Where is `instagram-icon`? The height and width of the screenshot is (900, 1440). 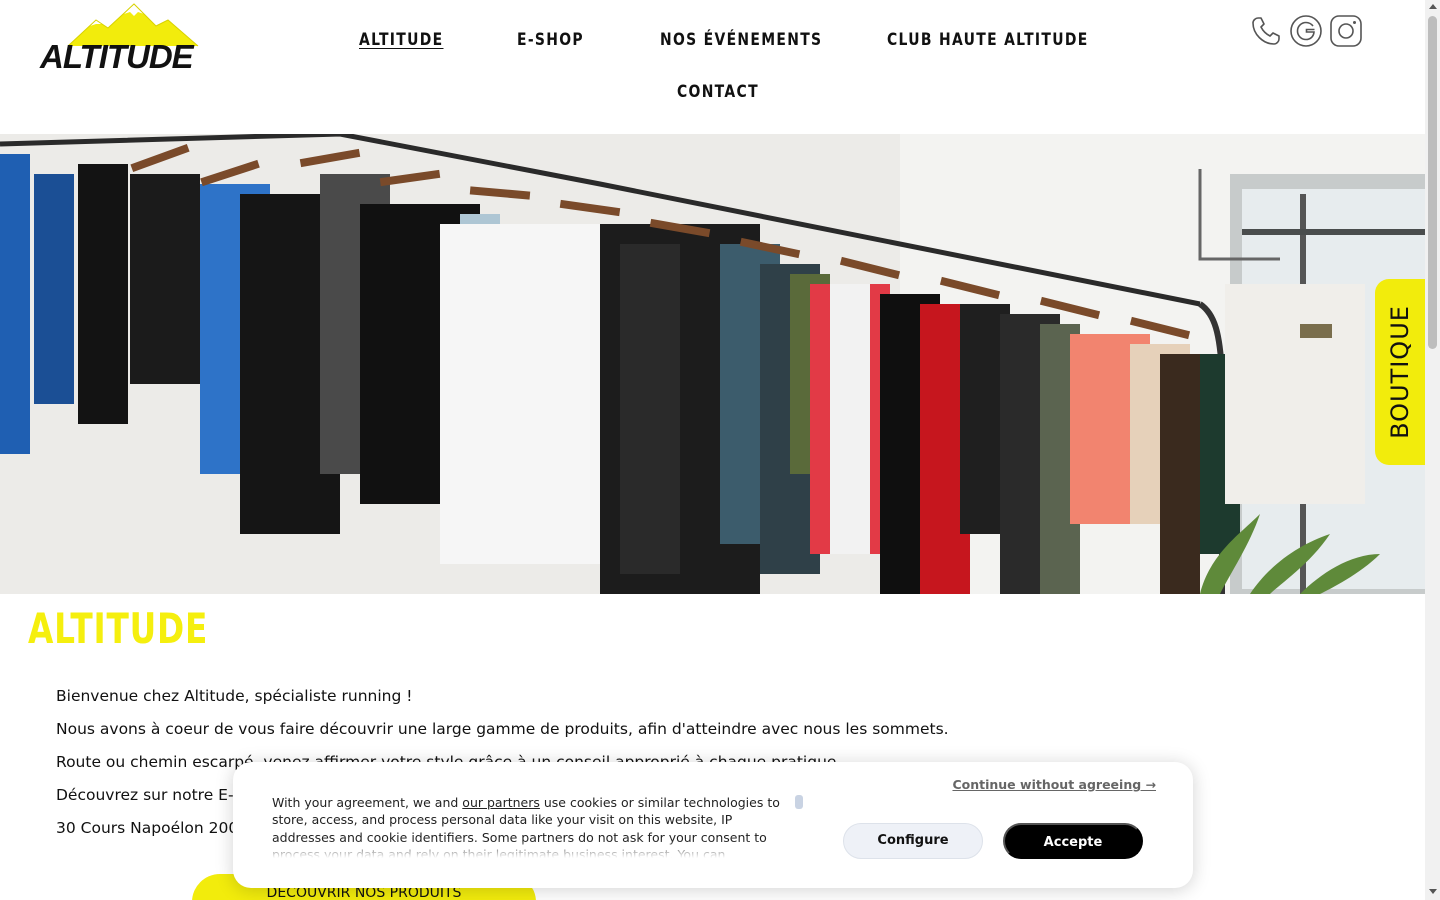 instagram-icon is located at coordinates (1346, 31).